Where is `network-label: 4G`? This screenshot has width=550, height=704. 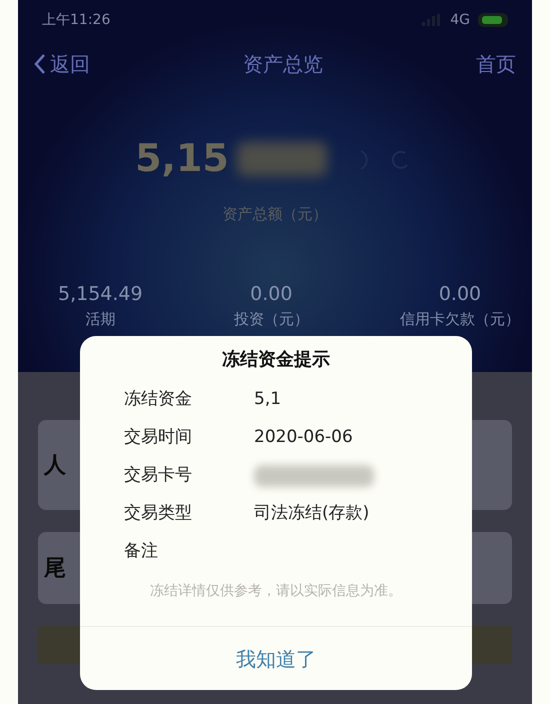 network-label: 4G is located at coordinates (460, 20).